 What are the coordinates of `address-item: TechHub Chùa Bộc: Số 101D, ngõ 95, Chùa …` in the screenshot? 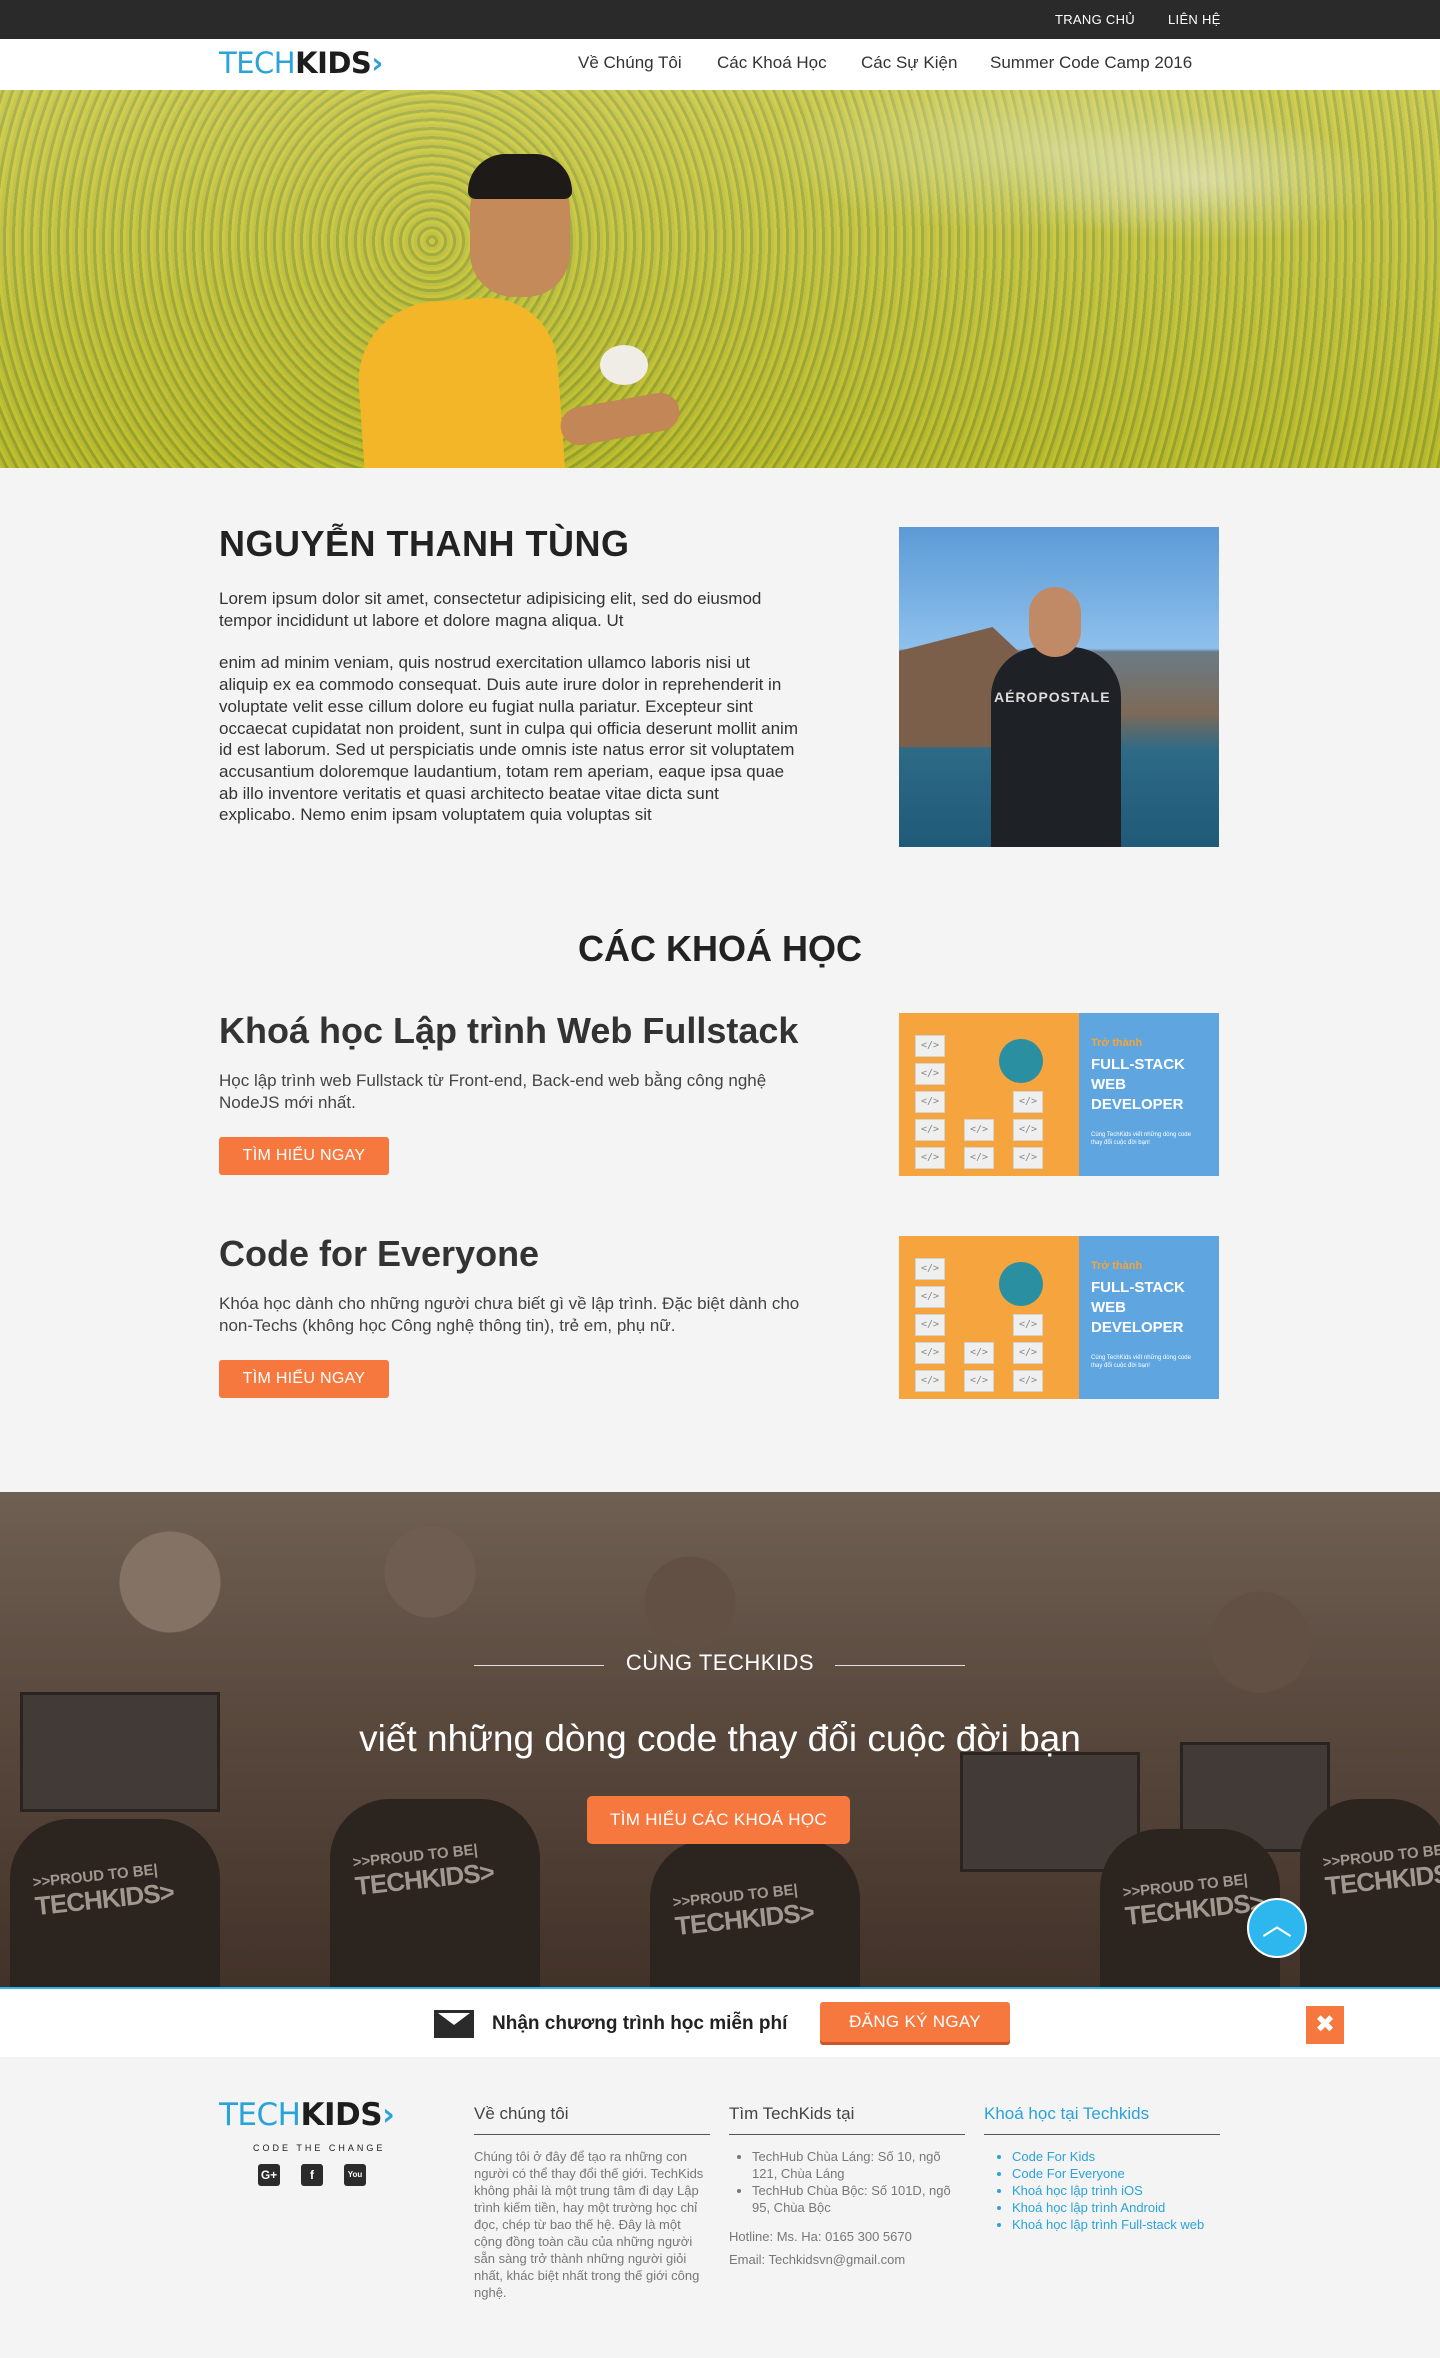 It's located at (858, 2199).